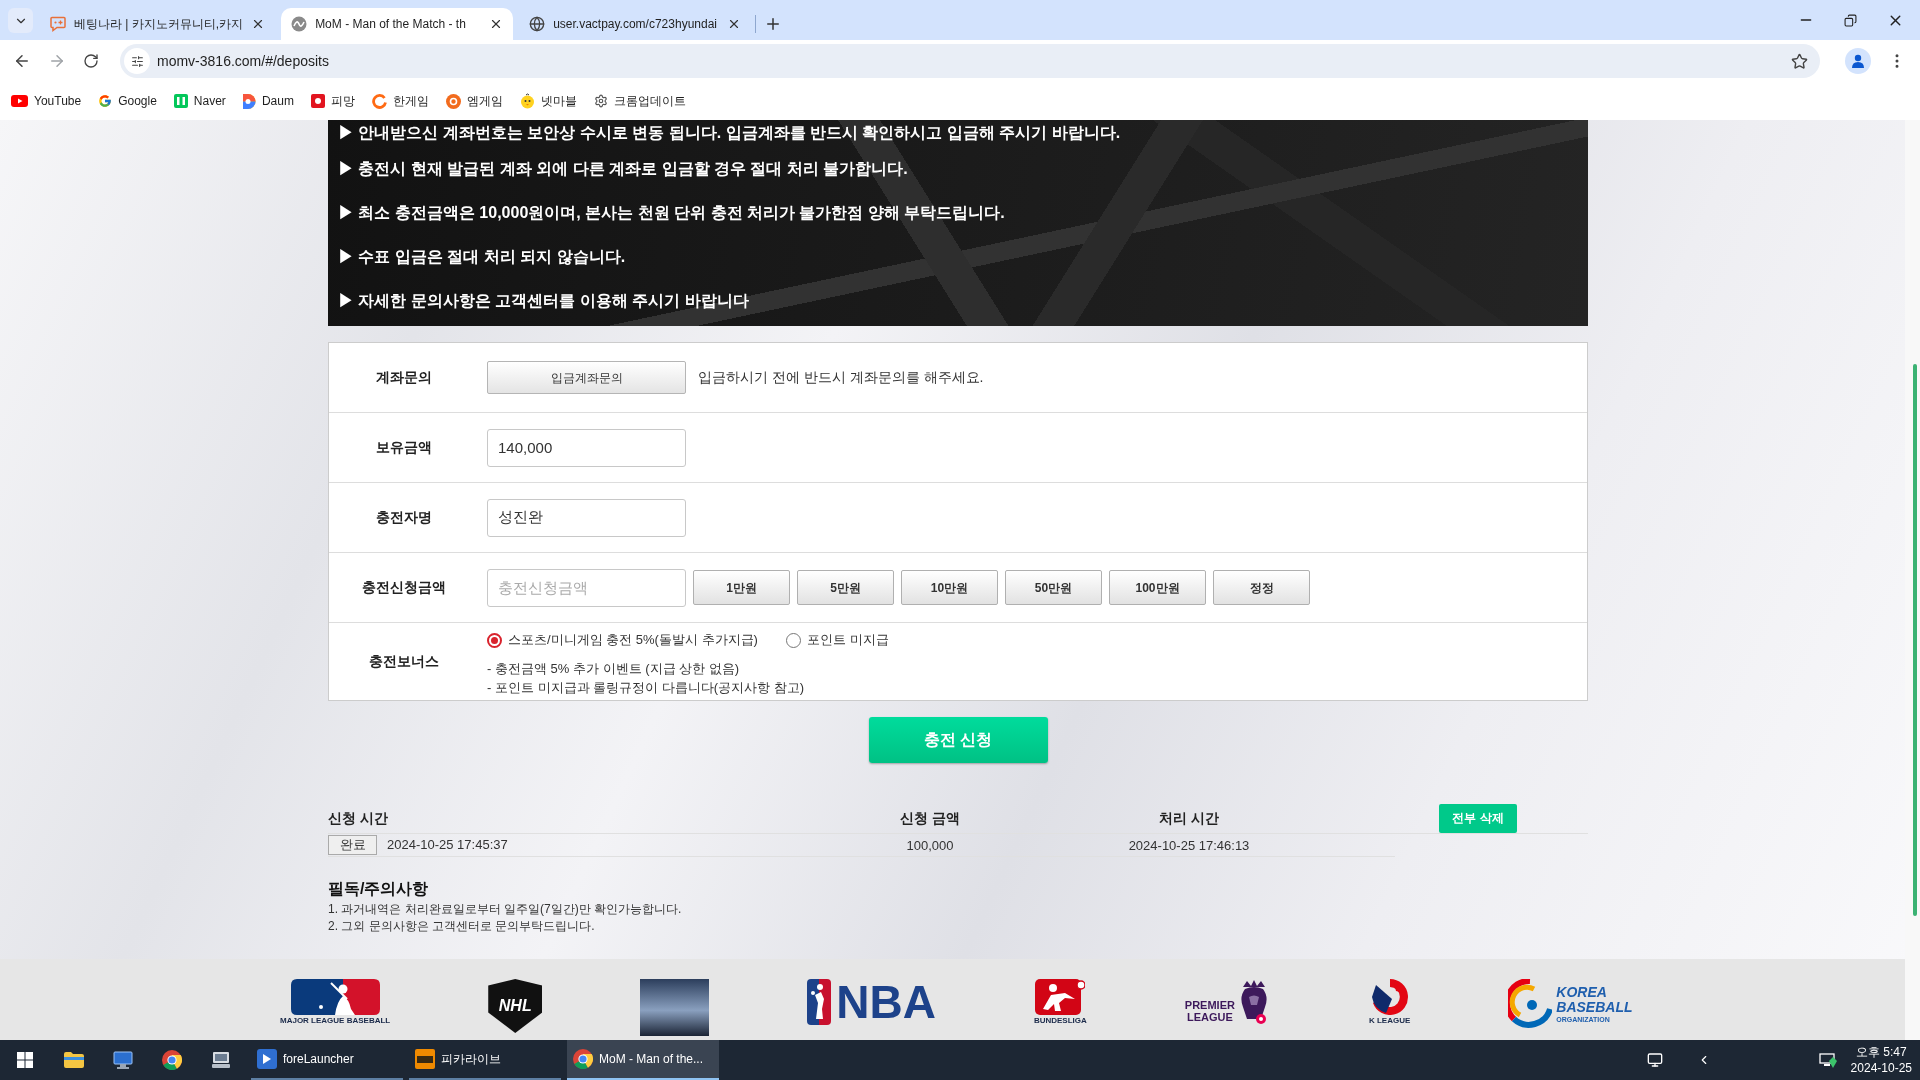 The width and height of the screenshot is (1920, 1080). What do you see at coordinates (127, 101) in the screenshot?
I see `bookmark-link: Google` at bounding box center [127, 101].